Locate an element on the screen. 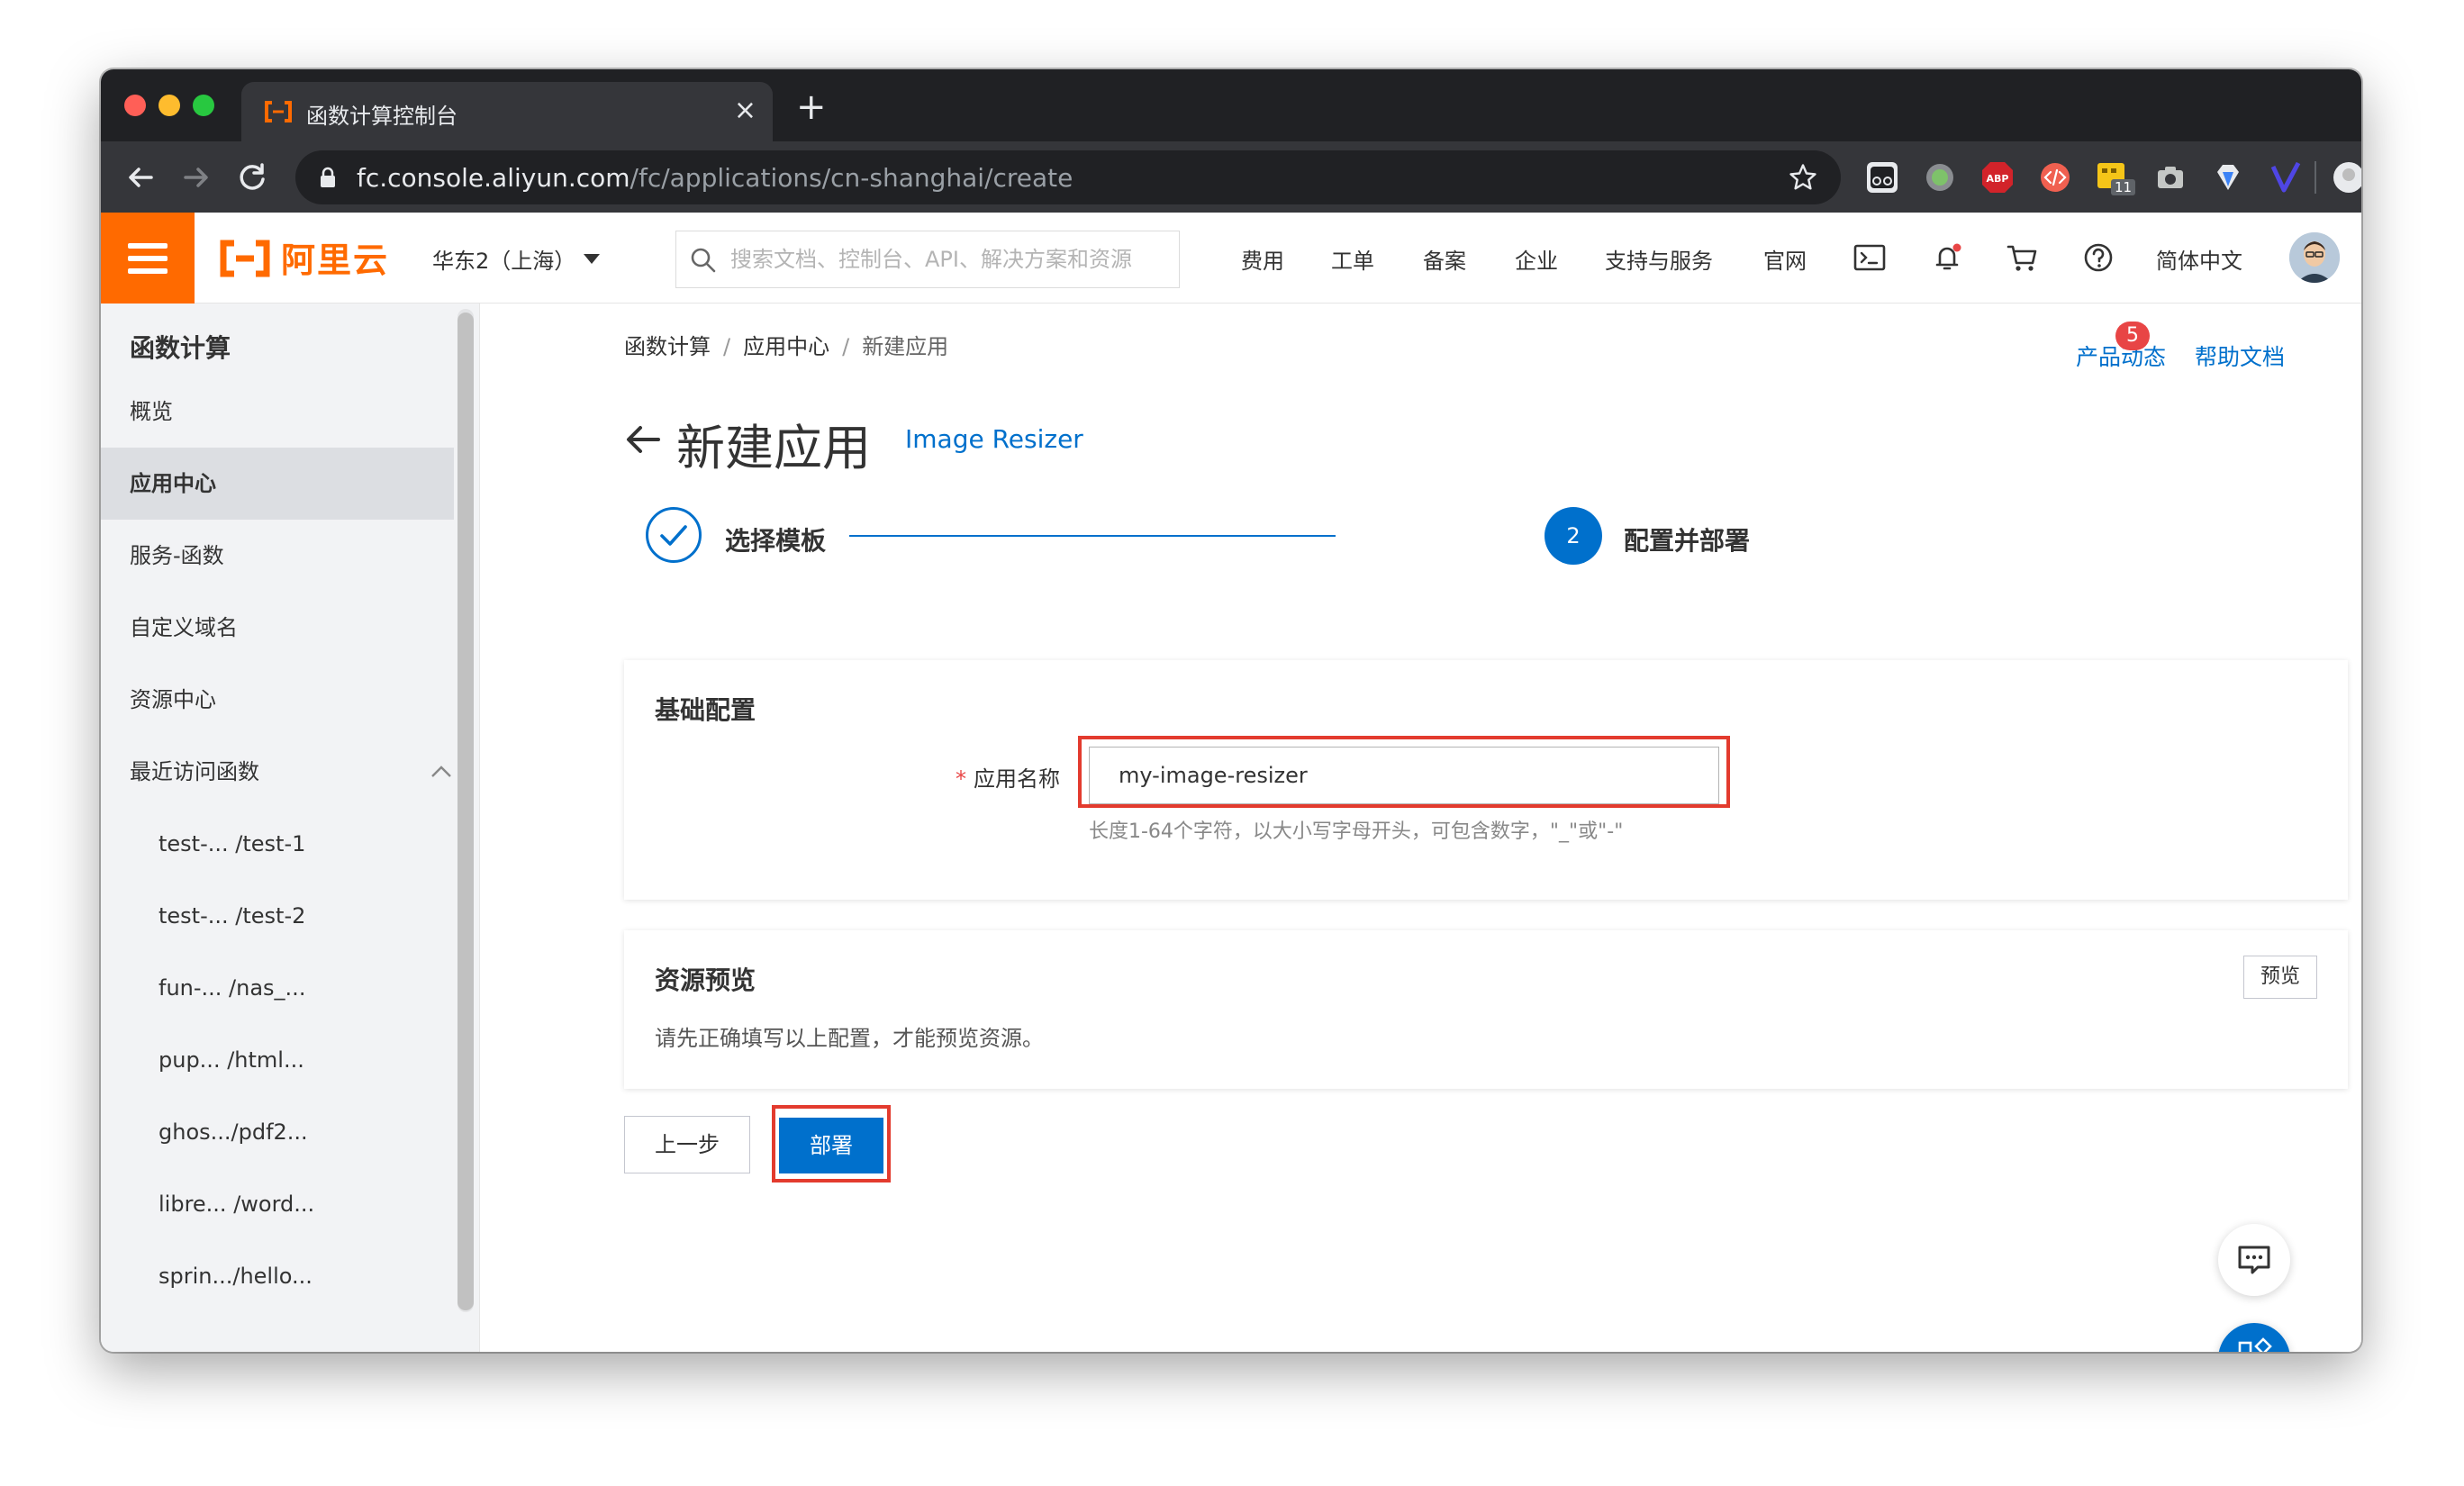  breadcrumb-current: 新建应用 is located at coordinates (905, 346).